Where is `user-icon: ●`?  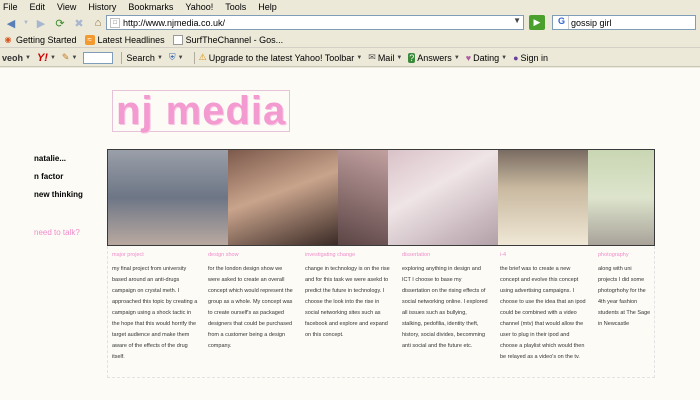 user-icon: ● is located at coordinates (516, 57).